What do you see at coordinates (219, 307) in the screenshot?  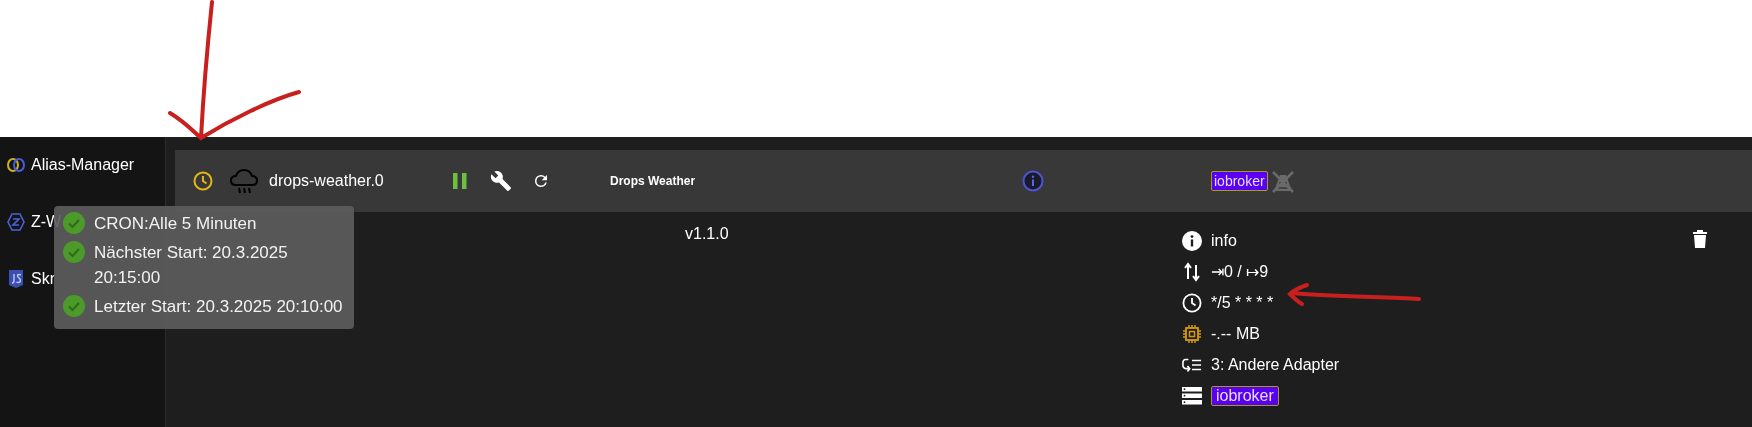 I see `tooltip-text: Letzter Start: 20.3.2025 20:10:00` at bounding box center [219, 307].